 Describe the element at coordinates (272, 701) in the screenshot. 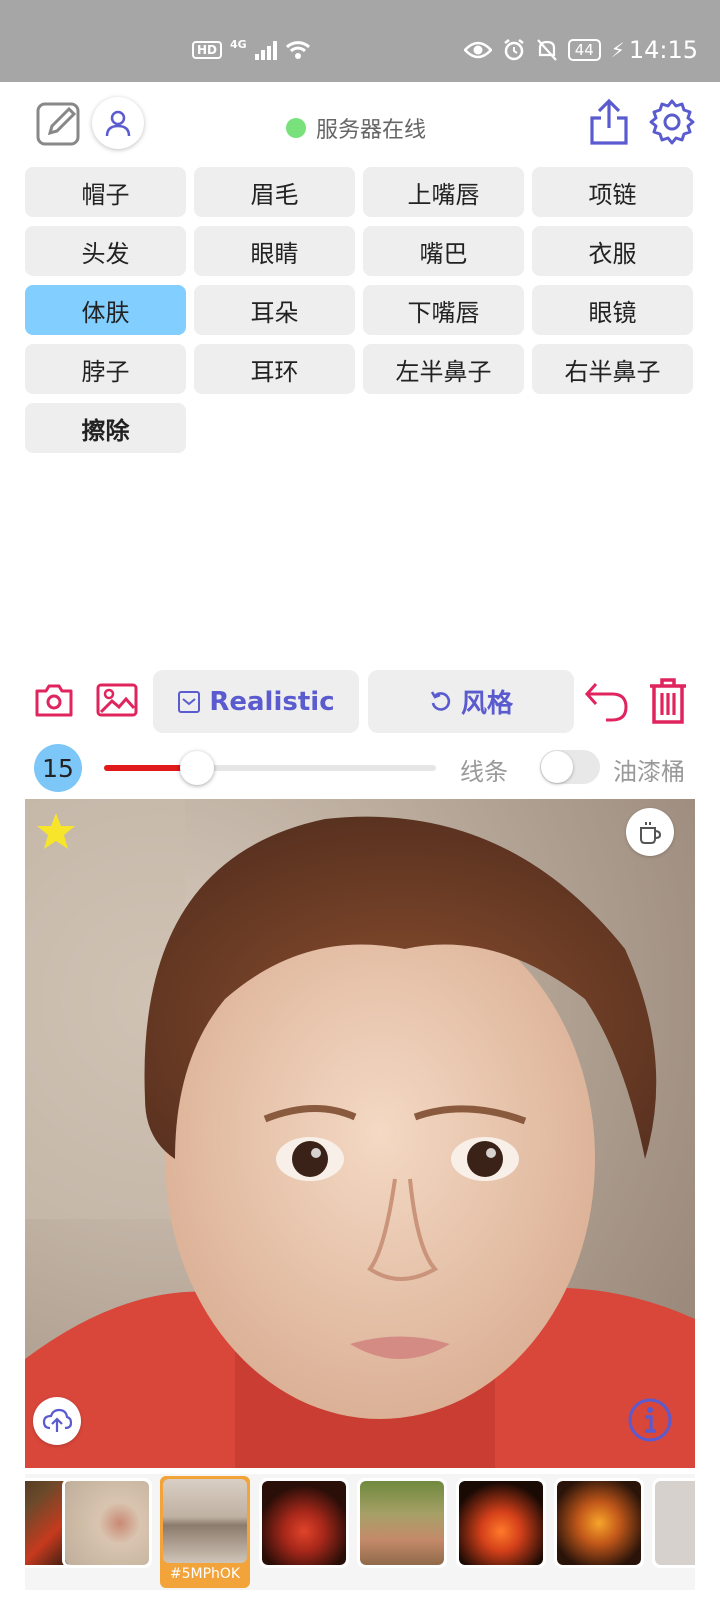

I see `model-label: Realistic` at that location.